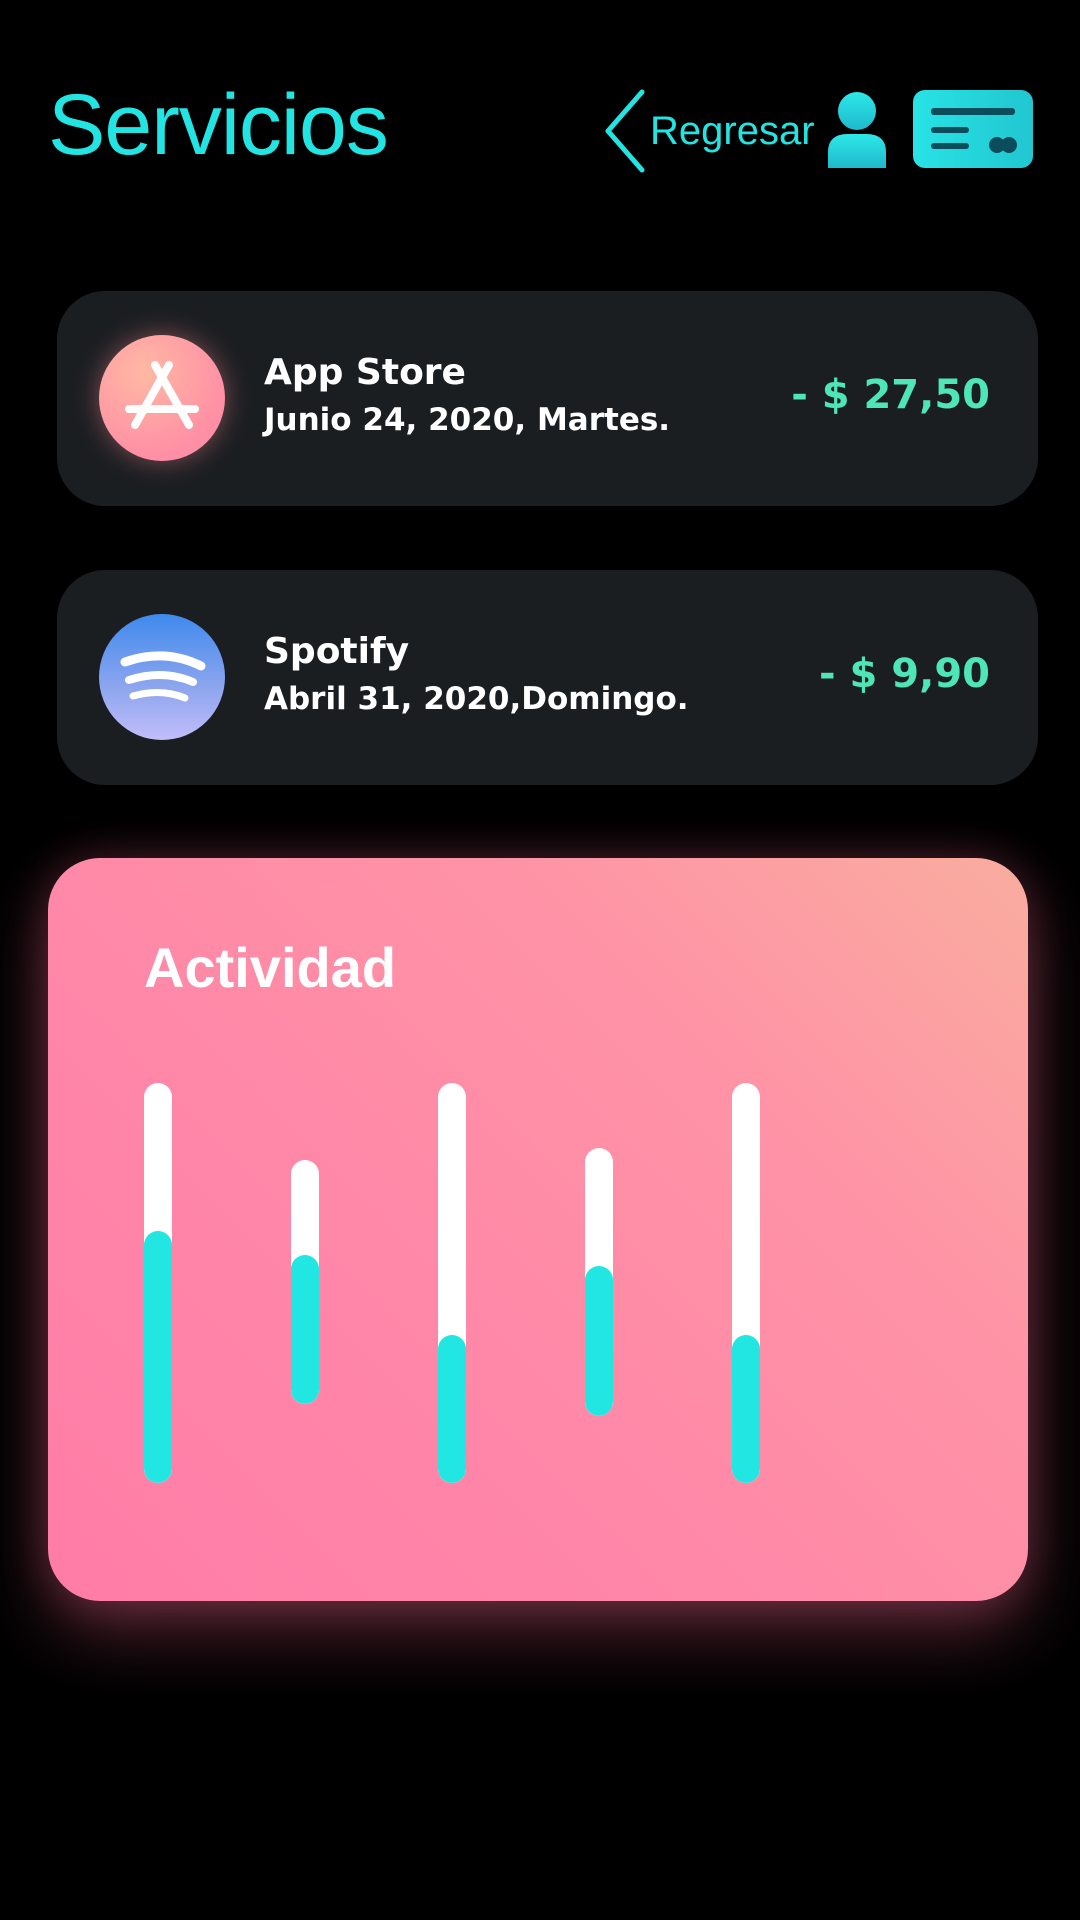 The width and height of the screenshot is (1080, 1920). What do you see at coordinates (890, 395) in the screenshot?
I see `transaction-amount: - $ 27,50` at bounding box center [890, 395].